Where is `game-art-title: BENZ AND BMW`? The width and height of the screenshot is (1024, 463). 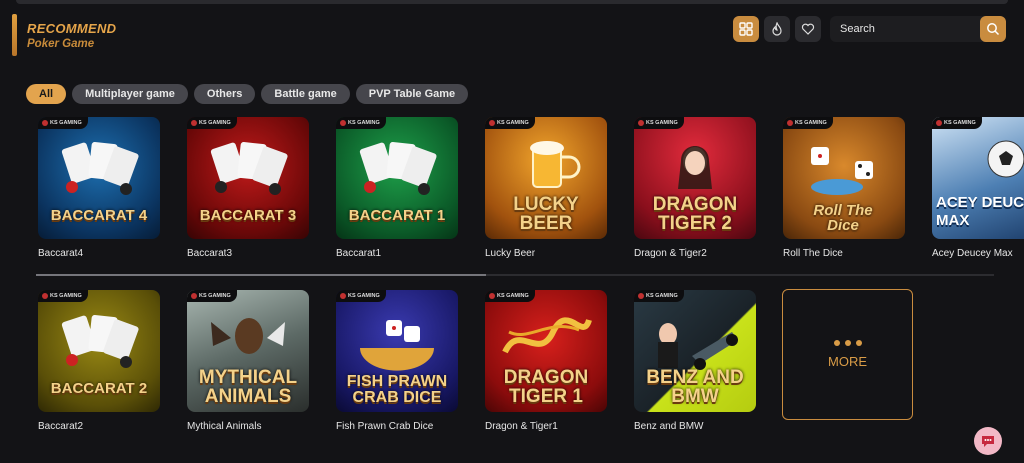 game-art-title: BENZ AND BMW is located at coordinates (695, 387).